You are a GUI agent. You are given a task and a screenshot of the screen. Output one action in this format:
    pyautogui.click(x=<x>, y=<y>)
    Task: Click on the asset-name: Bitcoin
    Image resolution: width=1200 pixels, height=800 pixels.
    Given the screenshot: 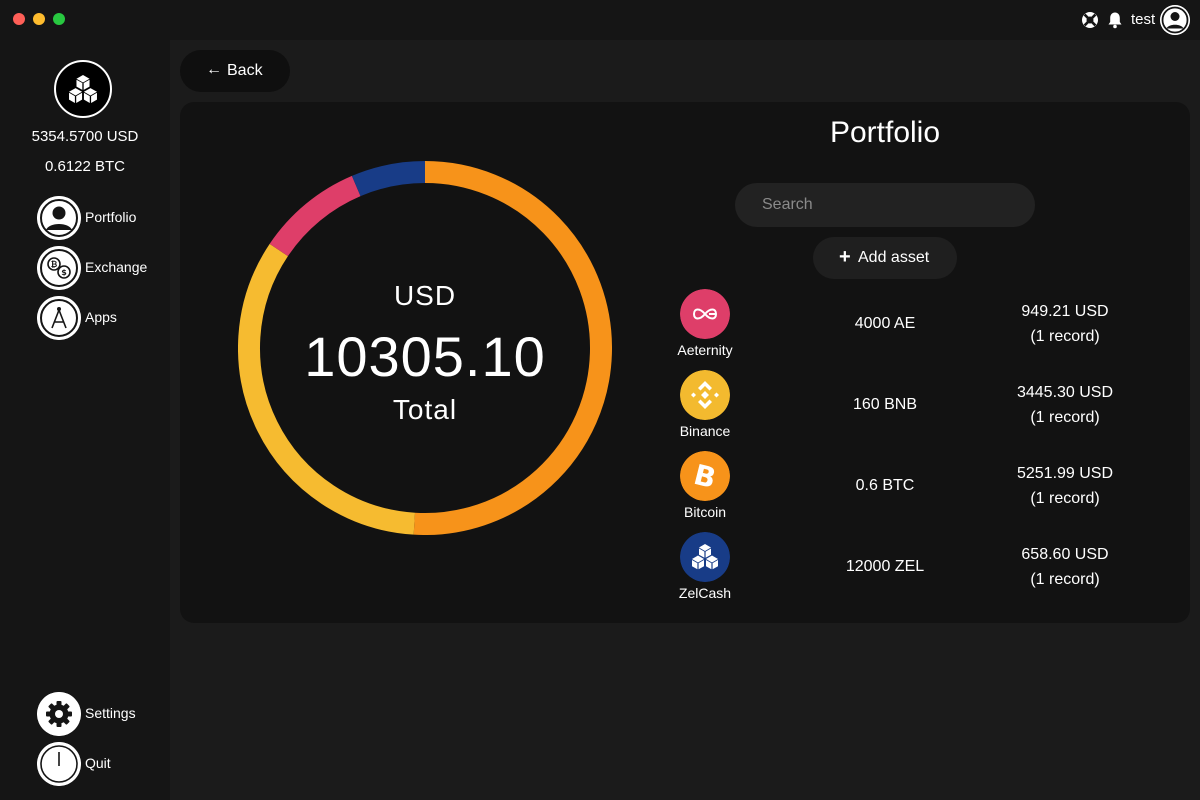 What is the action you would take?
    pyautogui.click(x=705, y=512)
    